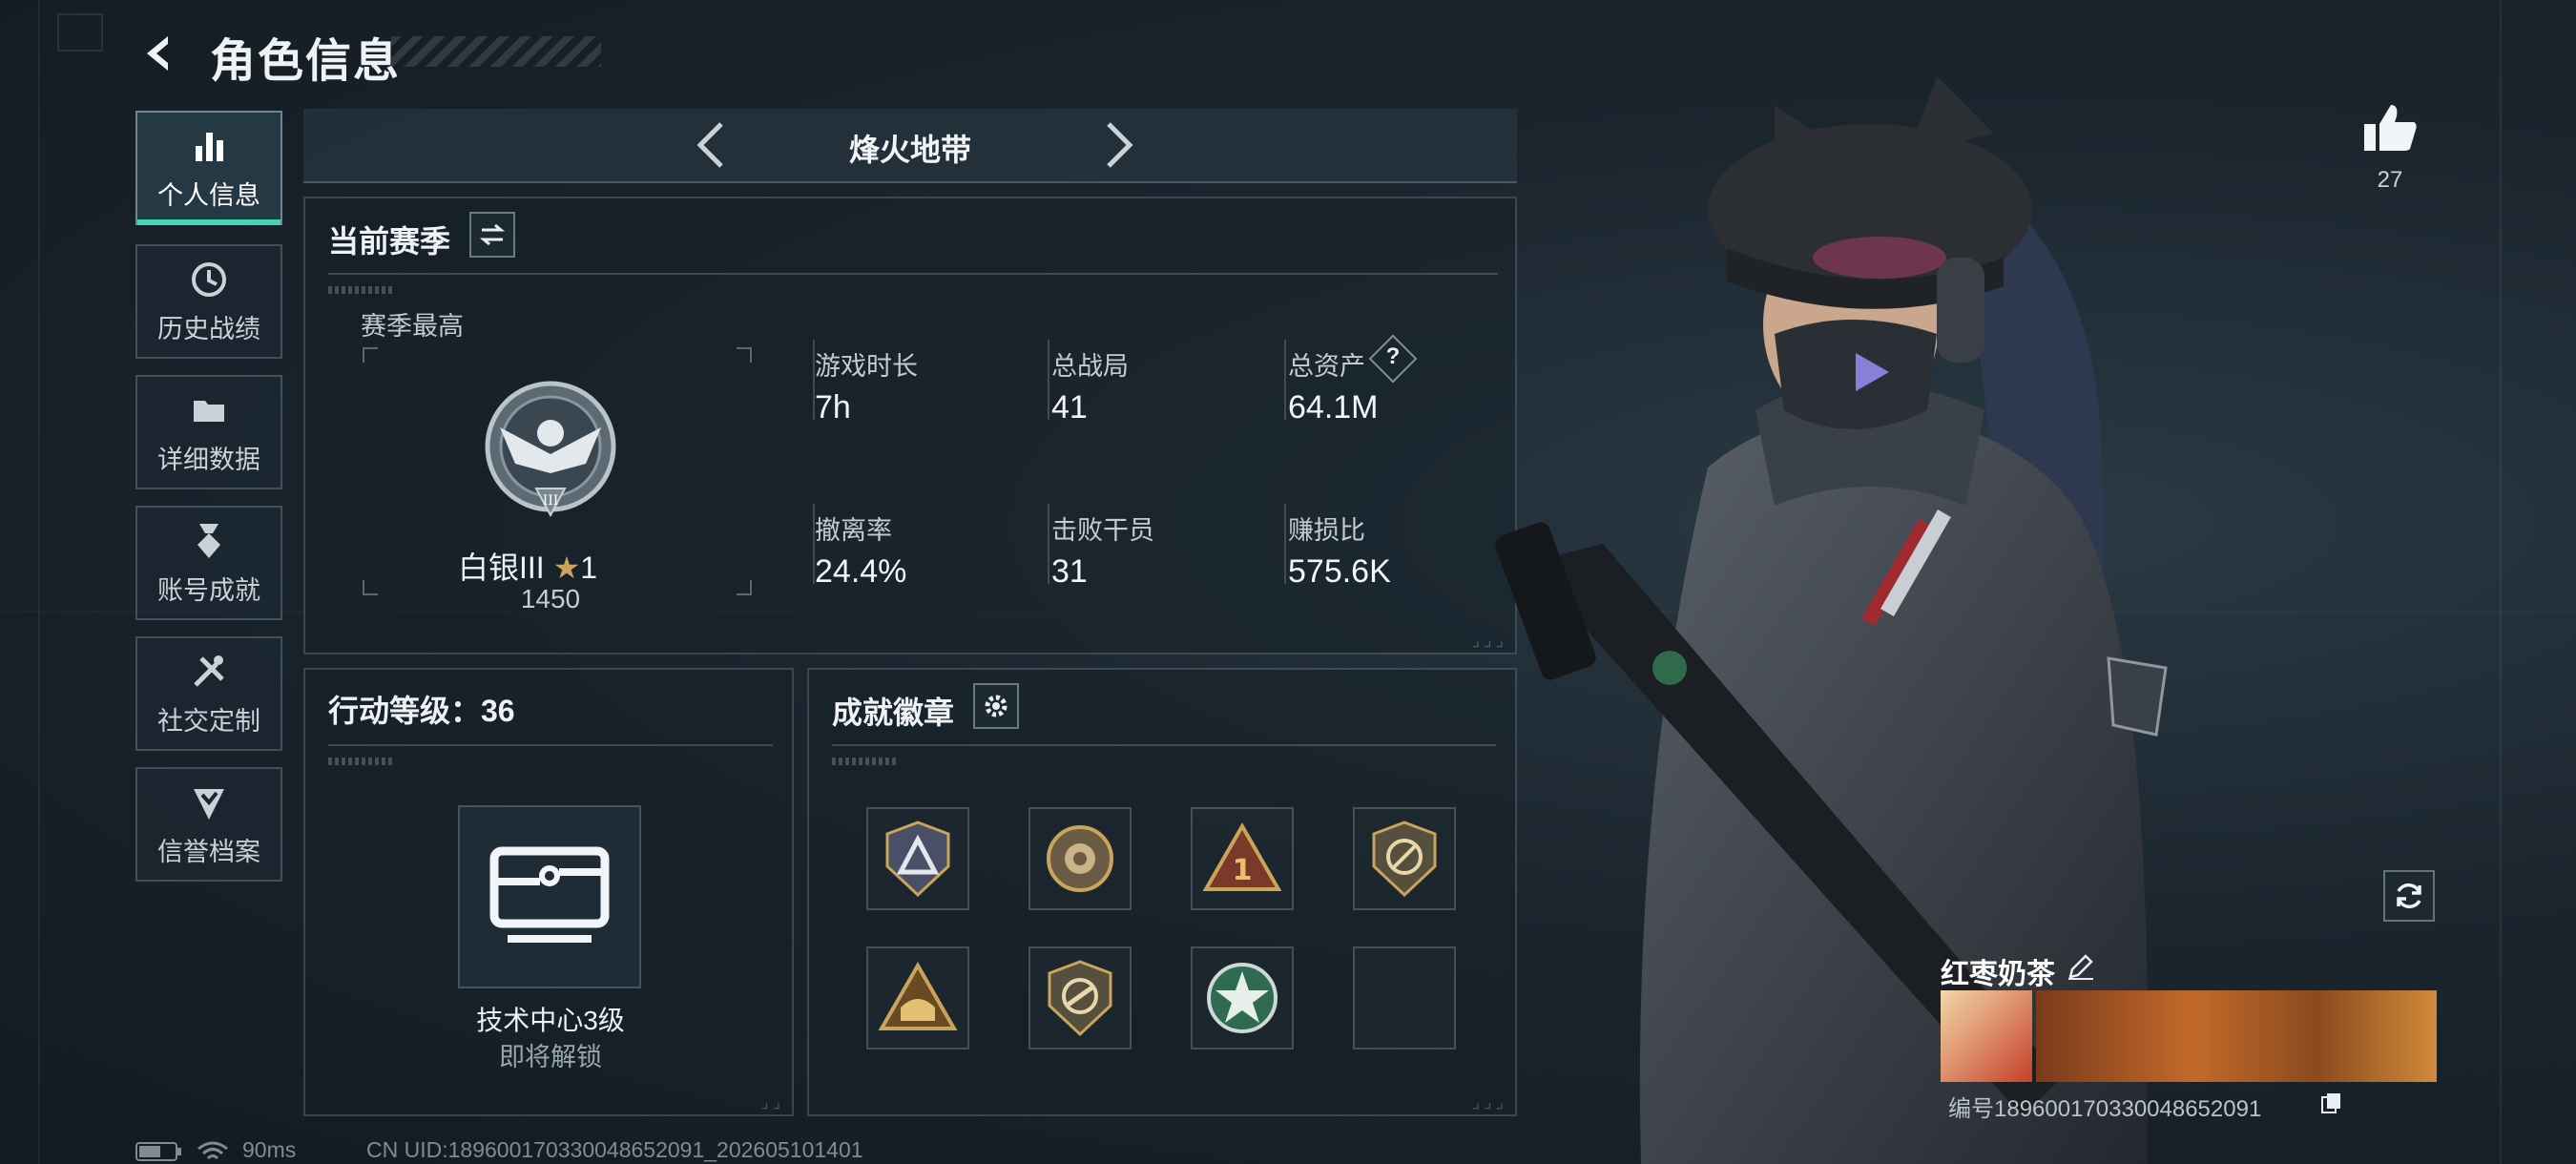 The image size is (2576, 1164). What do you see at coordinates (550, 598) in the screenshot?
I see `rank-score: 1450` at bounding box center [550, 598].